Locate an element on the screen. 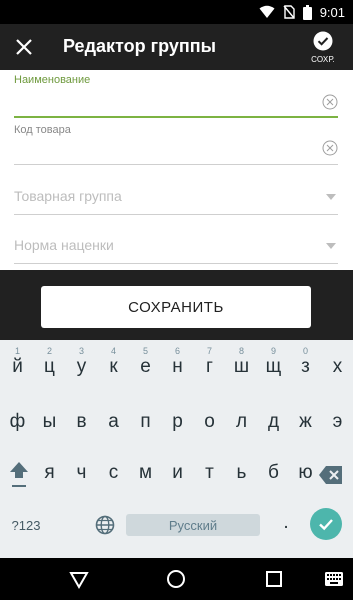 The image size is (353, 600). save-button: СОХРАНИТЬ is located at coordinates (176, 307).